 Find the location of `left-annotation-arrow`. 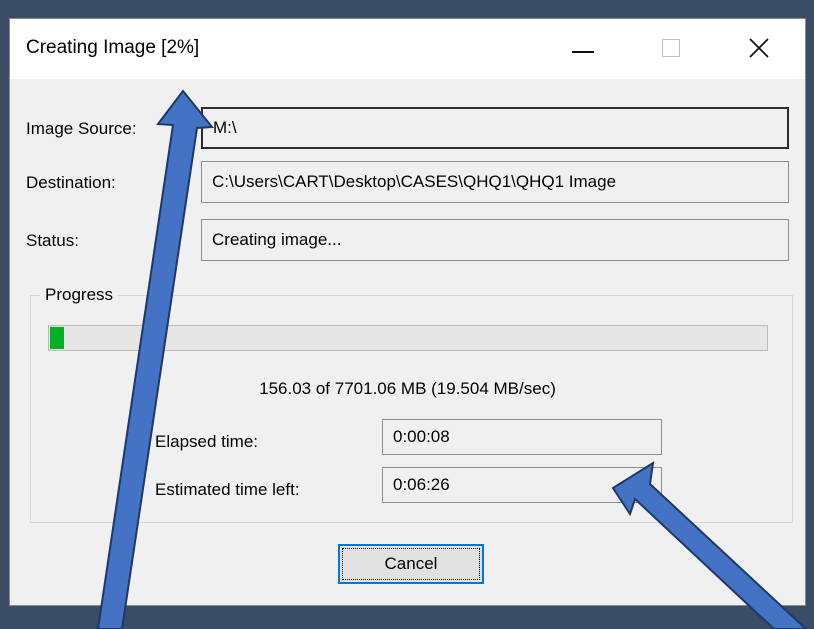

left-annotation-arrow is located at coordinates (155, 359).